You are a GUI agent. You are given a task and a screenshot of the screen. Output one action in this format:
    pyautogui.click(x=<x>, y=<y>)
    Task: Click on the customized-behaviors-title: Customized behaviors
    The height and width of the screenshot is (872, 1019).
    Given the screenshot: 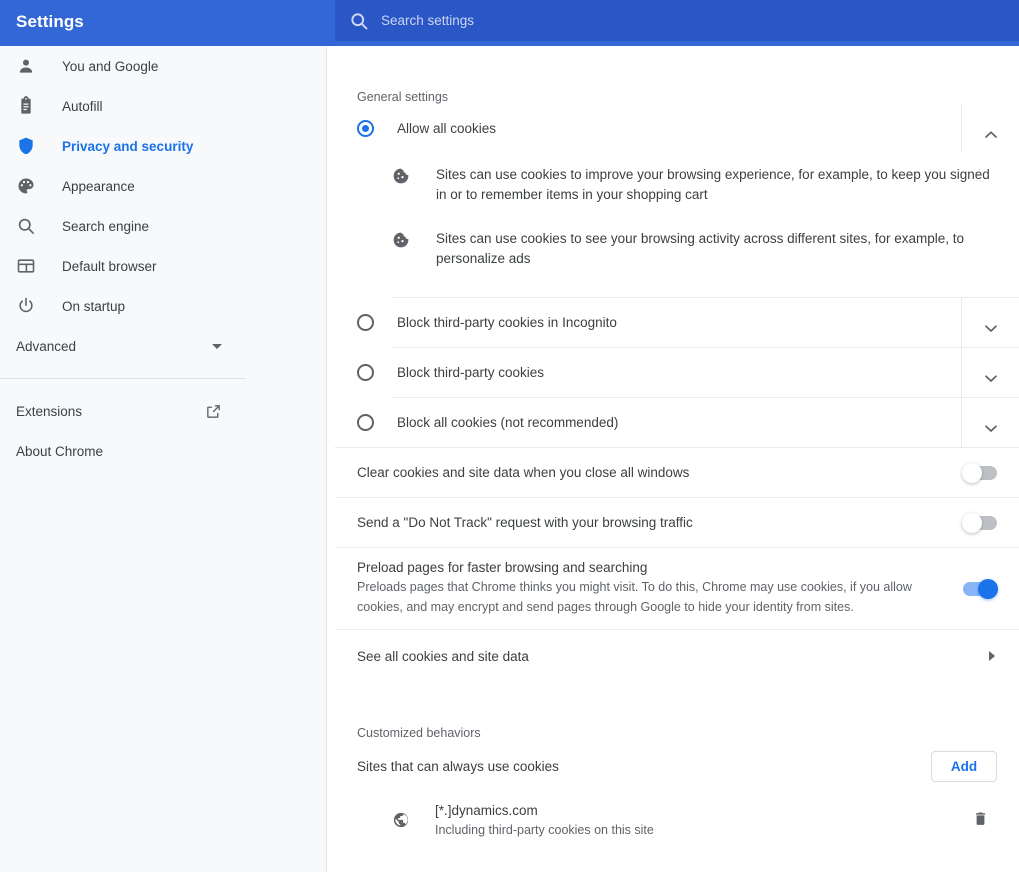 What is the action you would take?
    pyautogui.click(x=419, y=733)
    